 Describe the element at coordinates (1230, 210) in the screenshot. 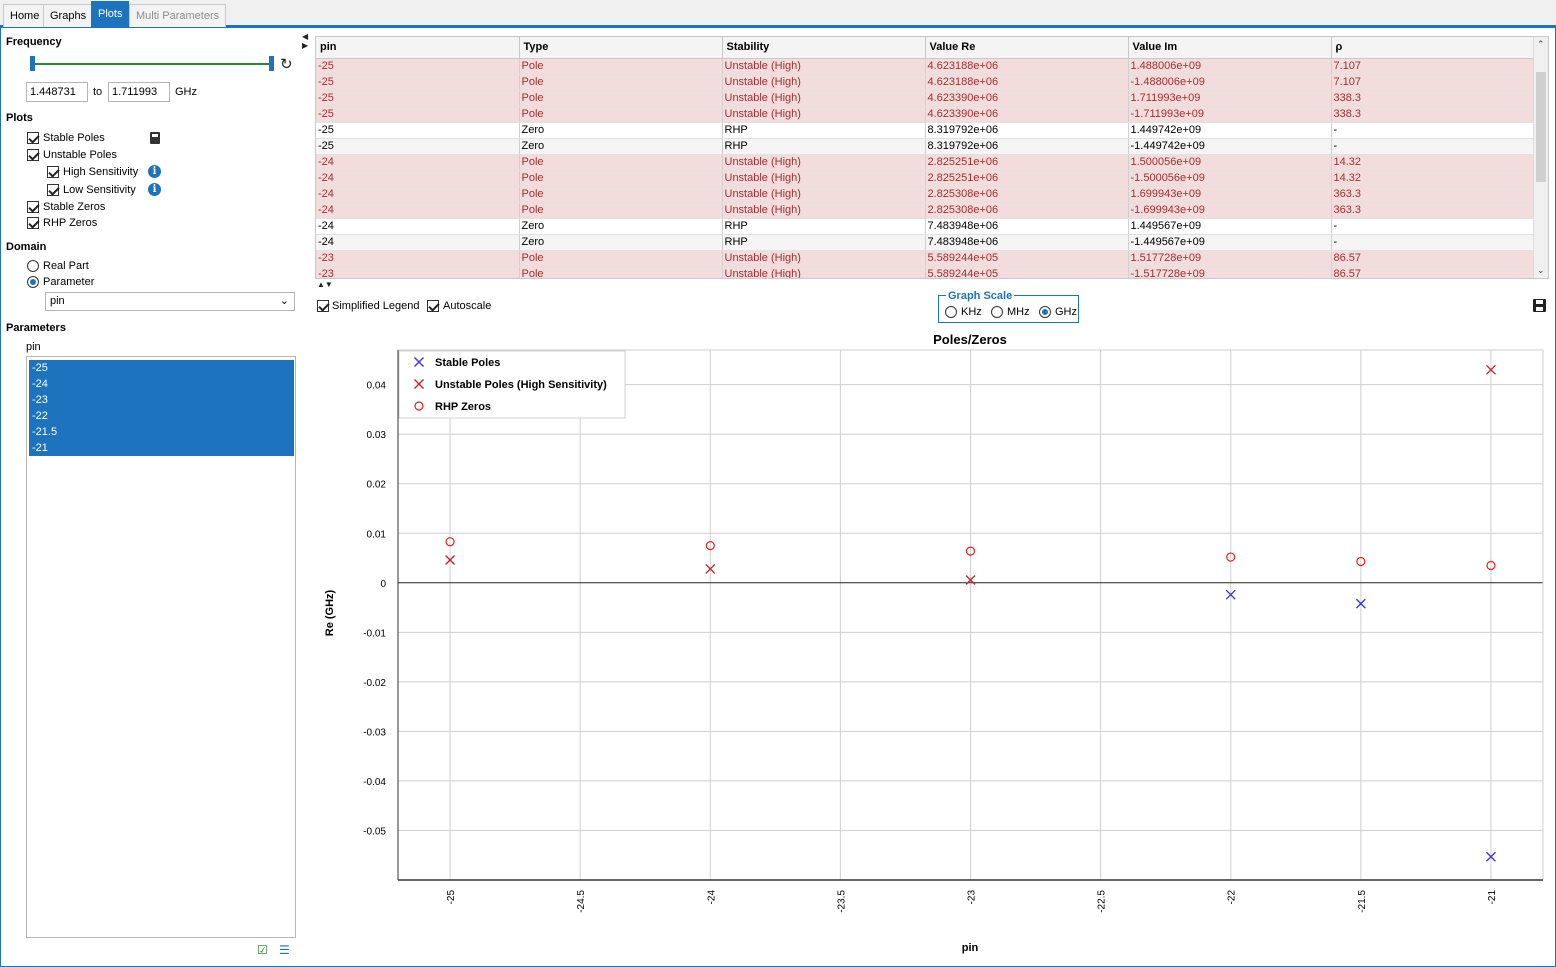

I see `table-cell: -1.699943e+09` at that location.